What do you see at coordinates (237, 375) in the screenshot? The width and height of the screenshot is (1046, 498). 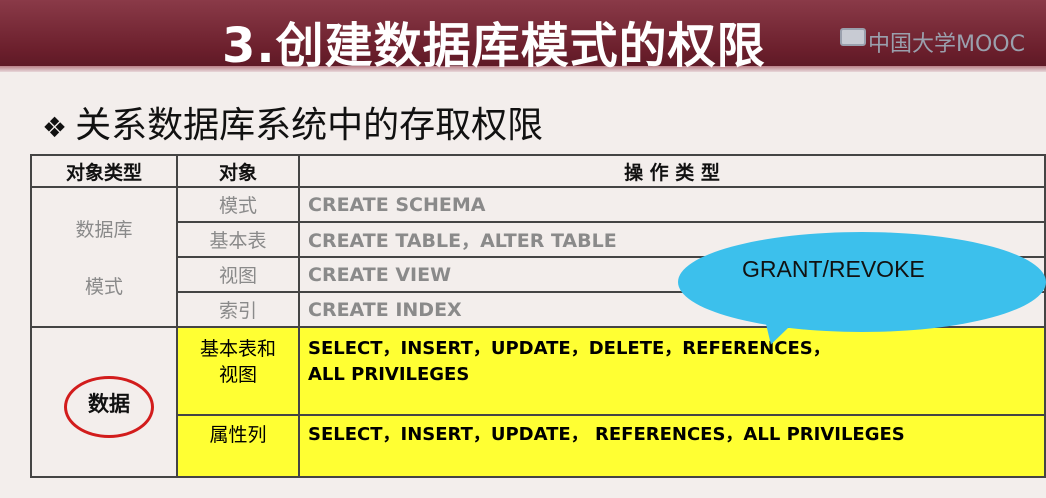 I see `object-line: 视图` at bounding box center [237, 375].